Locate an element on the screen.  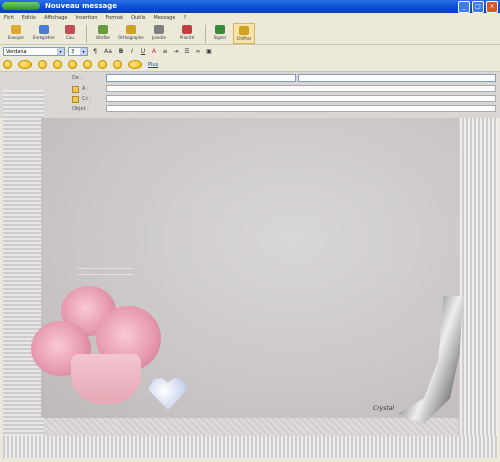
priority-button: Priorité is located at coordinates (187, 33).